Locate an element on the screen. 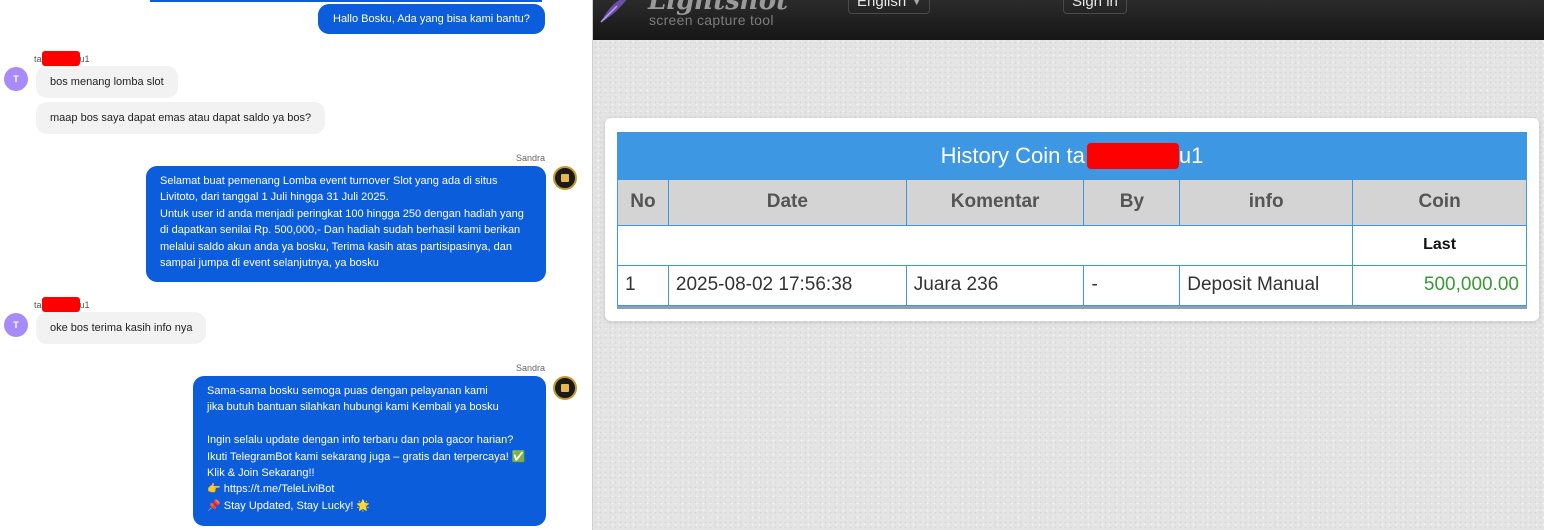 The height and width of the screenshot is (530, 1544). column-header-info: info is located at coordinates (1266, 203).